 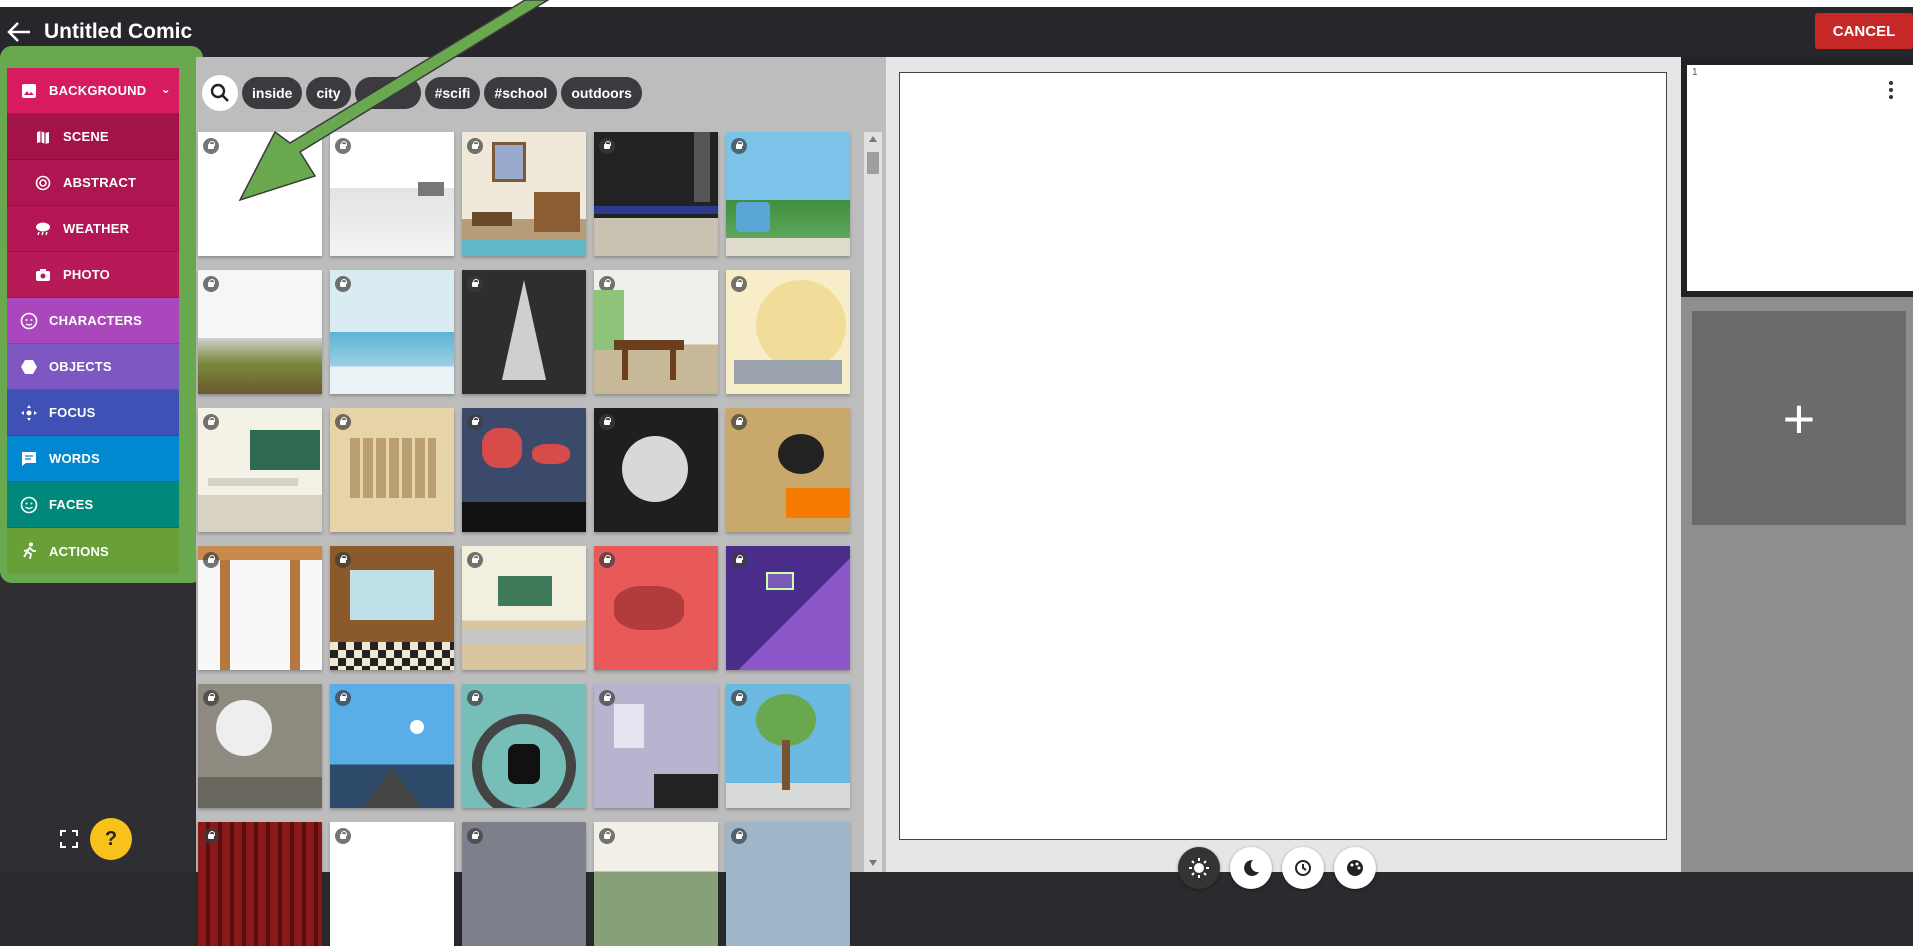 What do you see at coordinates (956, 32) in the screenshot?
I see `top-bar: Untitled Comic CANCEL` at bounding box center [956, 32].